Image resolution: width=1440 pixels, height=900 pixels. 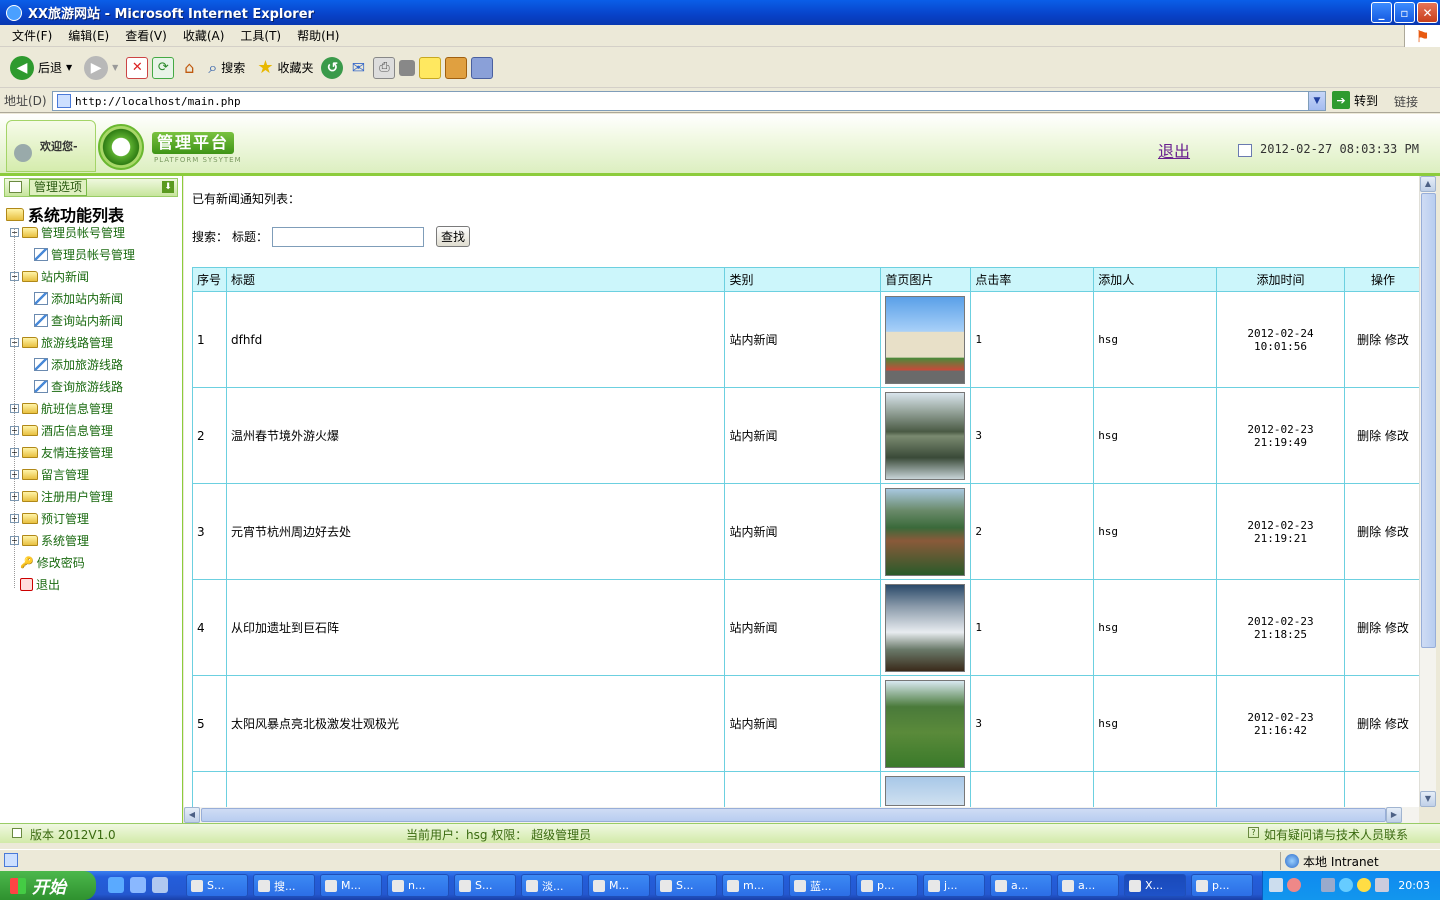 What do you see at coordinates (689, 101) in the screenshot?
I see `address-input: http://localhost/main.php ▼` at bounding box center [689, 101].